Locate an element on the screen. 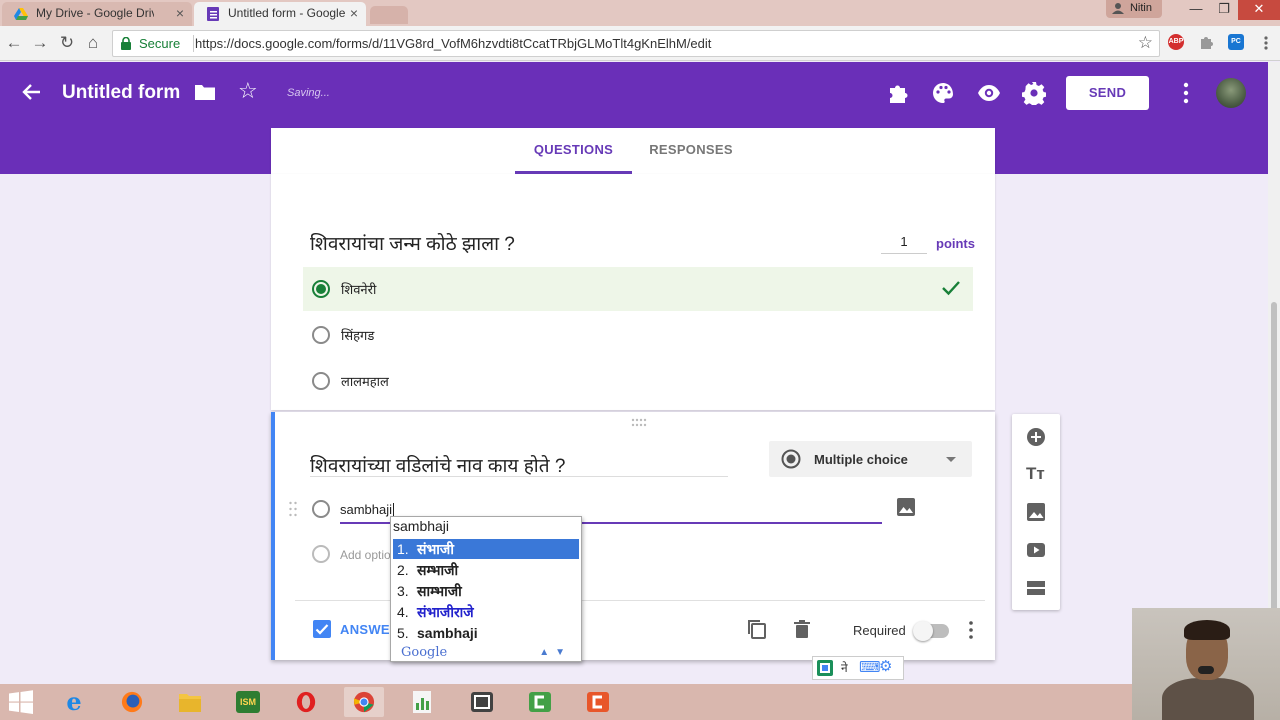 Image resolution: width=1280 pixels, height=720 pixels. taskbar-chrome is located at coordinates (364, 702).